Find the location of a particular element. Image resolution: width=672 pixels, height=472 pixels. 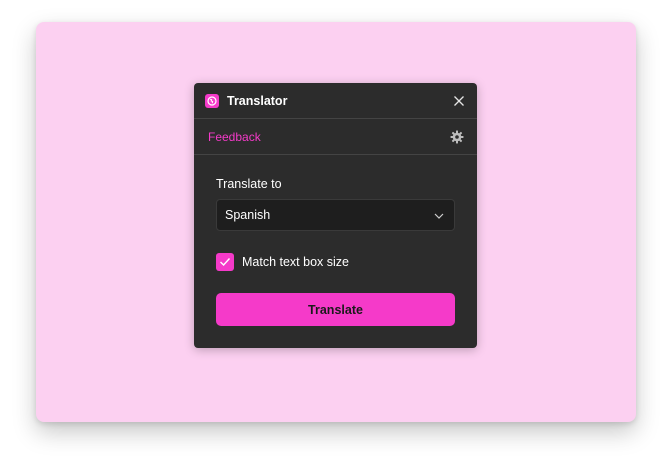

match-size-option: Match text box size is located at coordinates (335, 262).